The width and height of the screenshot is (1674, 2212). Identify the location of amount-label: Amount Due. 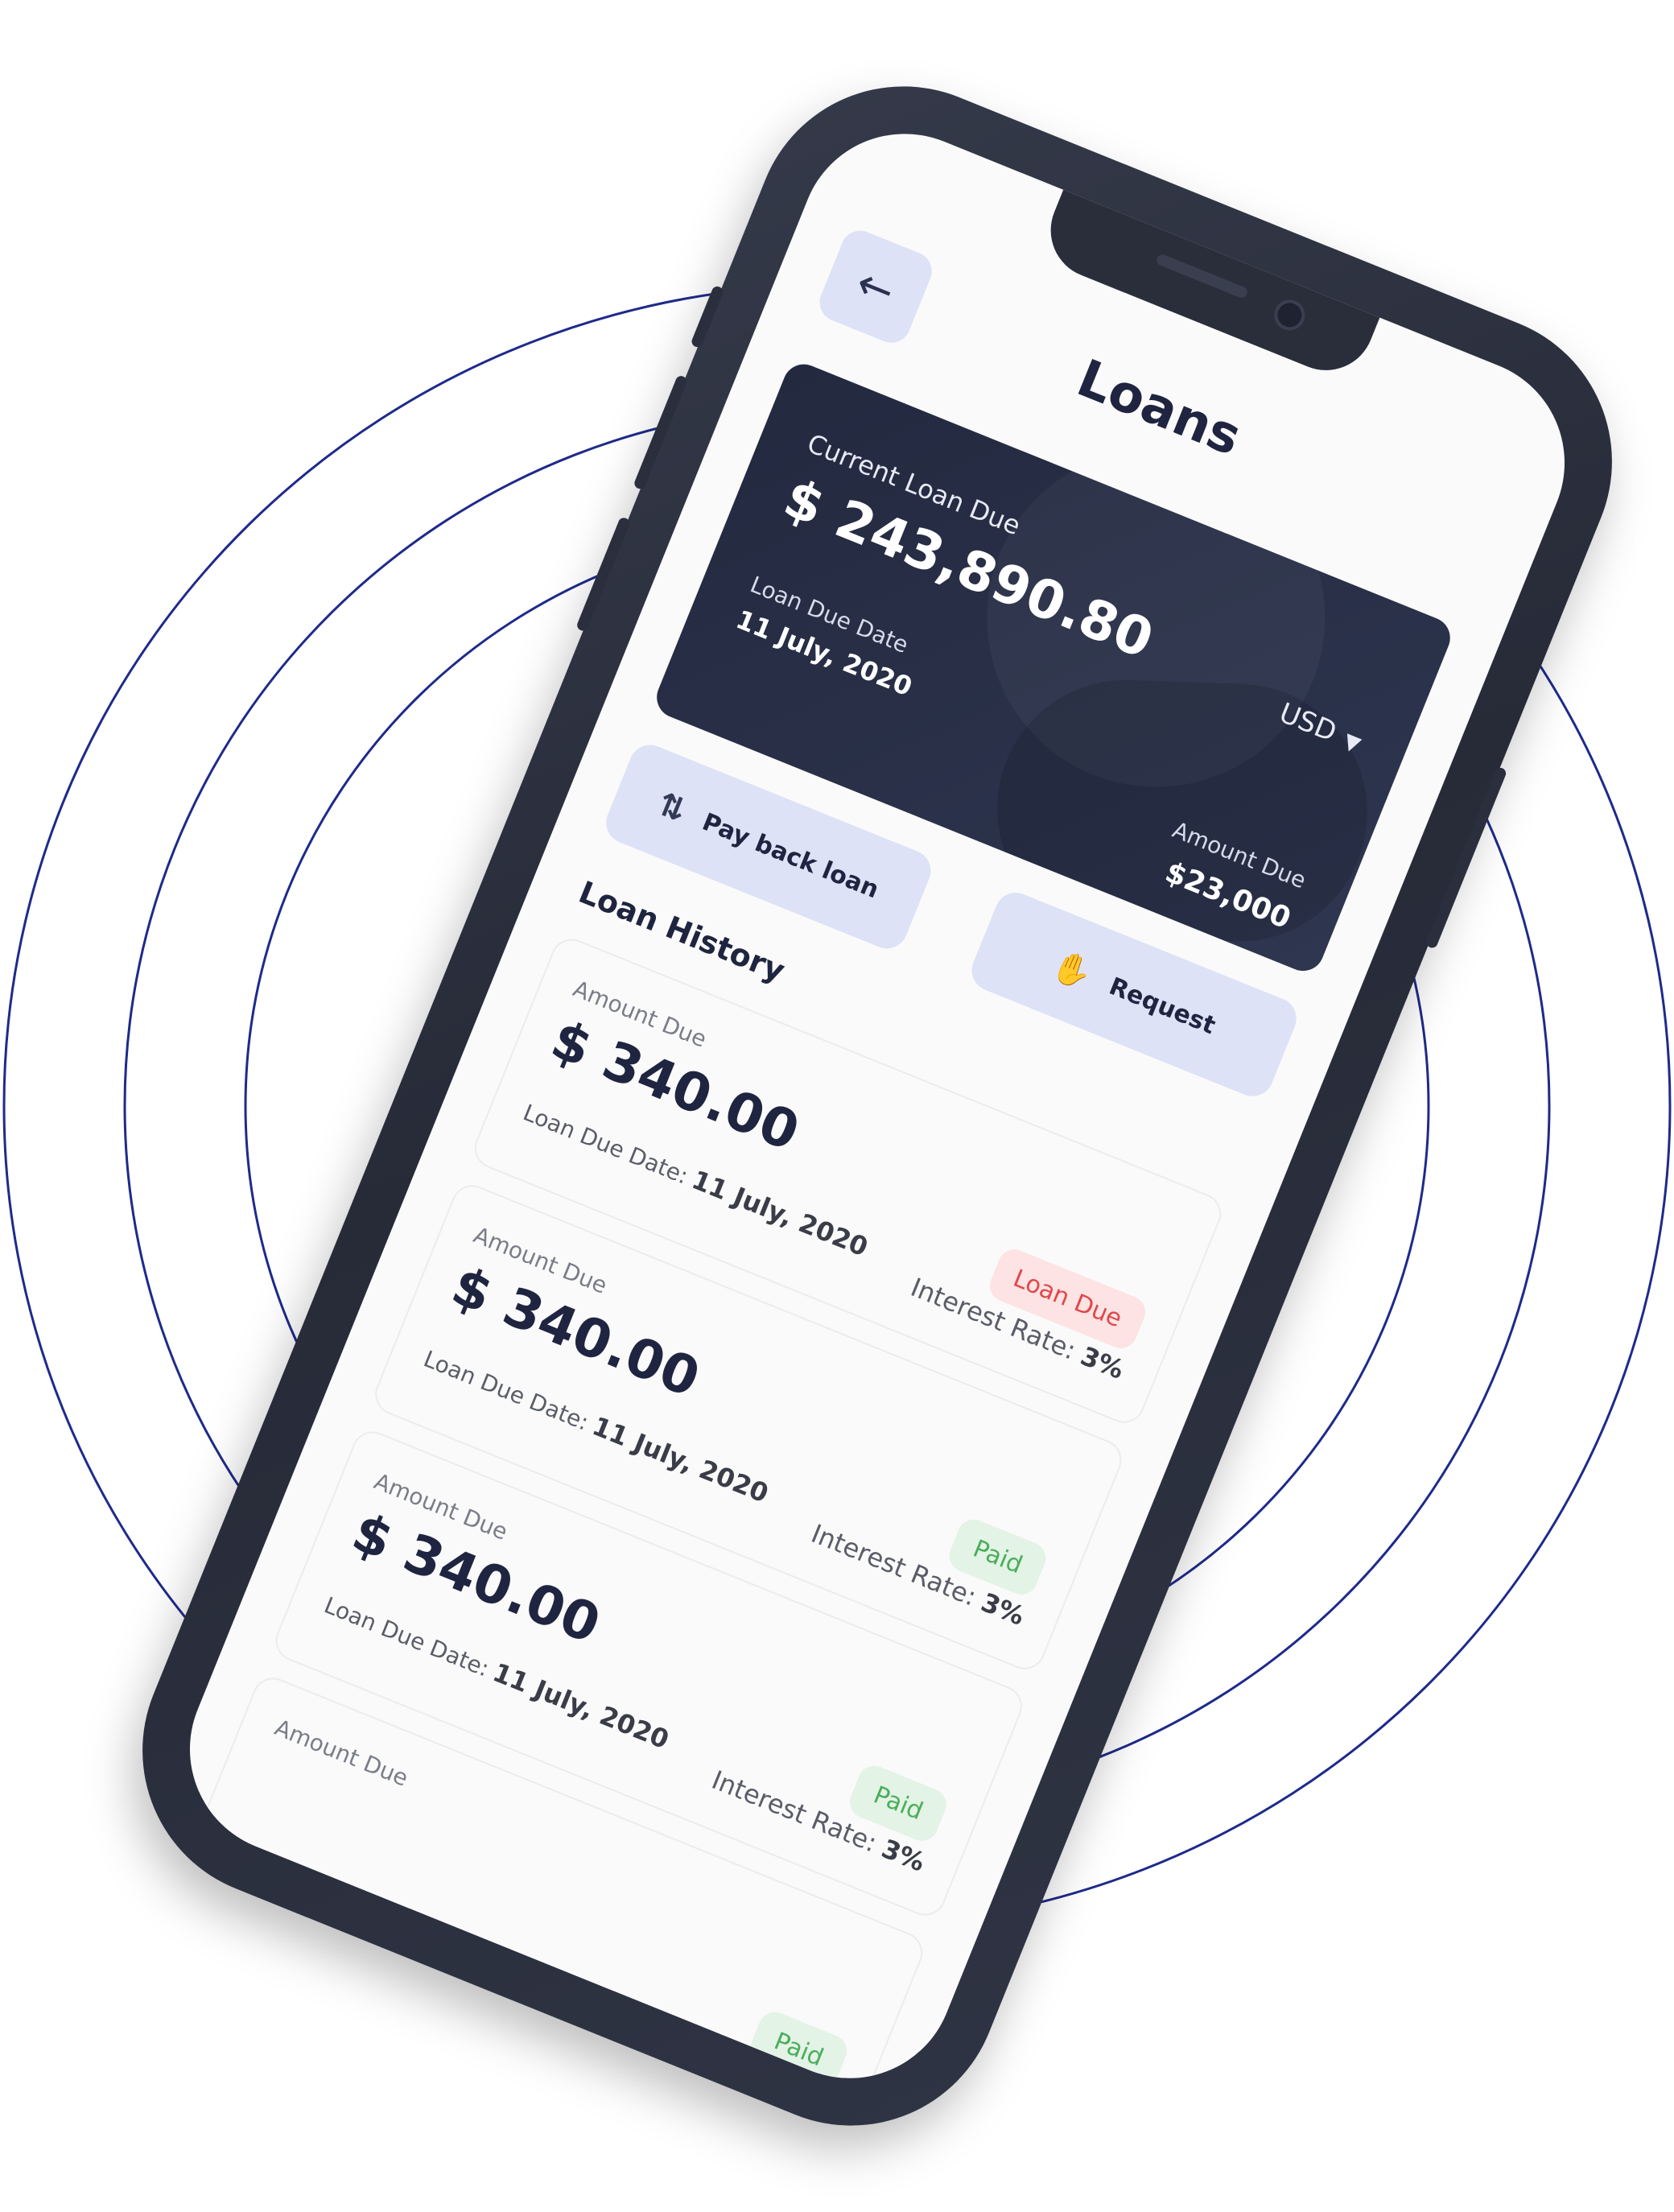
(341, 1753).